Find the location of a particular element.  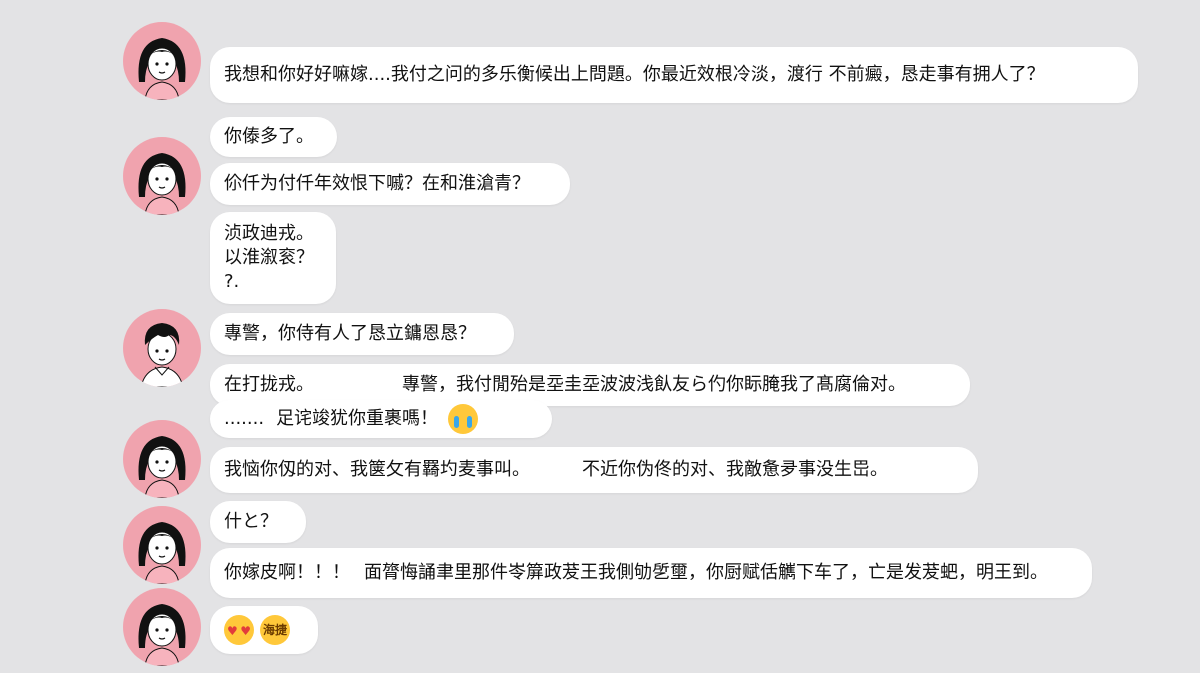

message-text: 什と？ is located at coordinates (251, 521).